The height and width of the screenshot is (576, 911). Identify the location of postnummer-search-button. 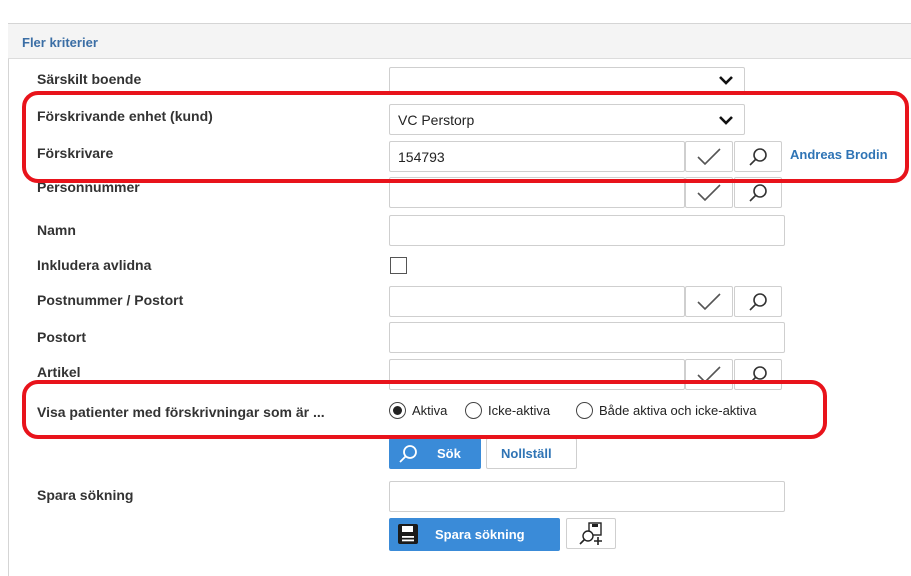
(758, 301).